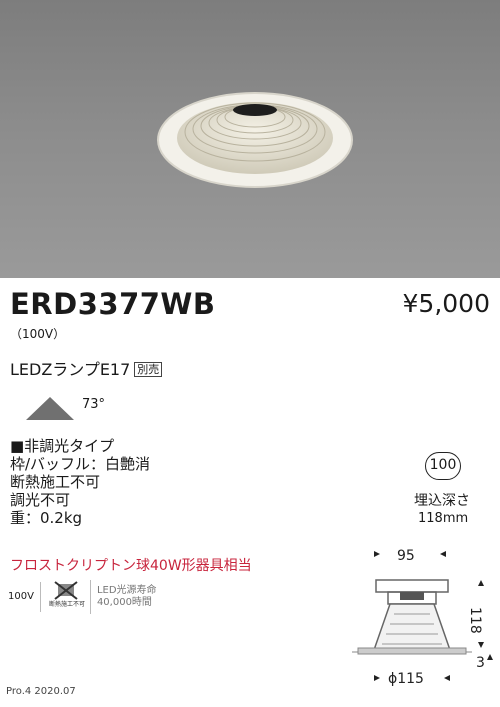 This screenshot has width=500, height=707. I want to click on lamp-type: LEDZランプE17 別売, so click(86, 368).